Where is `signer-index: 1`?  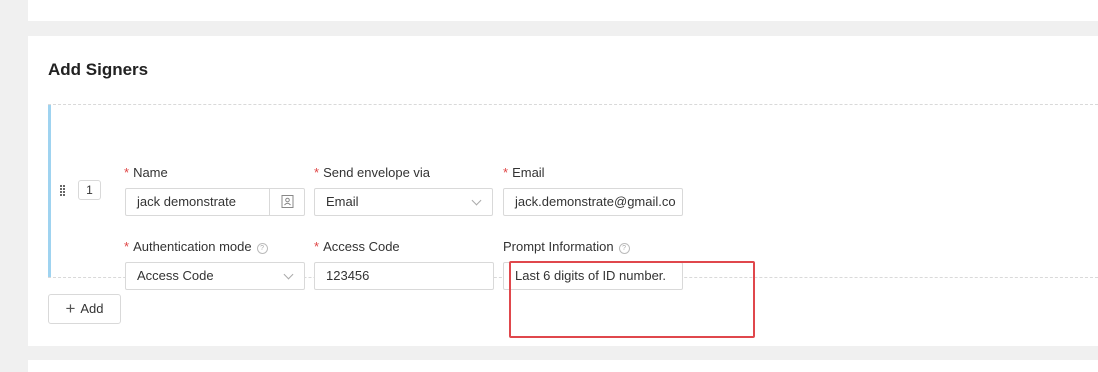
signer-index: 1 is located at coordinates (89, 190).